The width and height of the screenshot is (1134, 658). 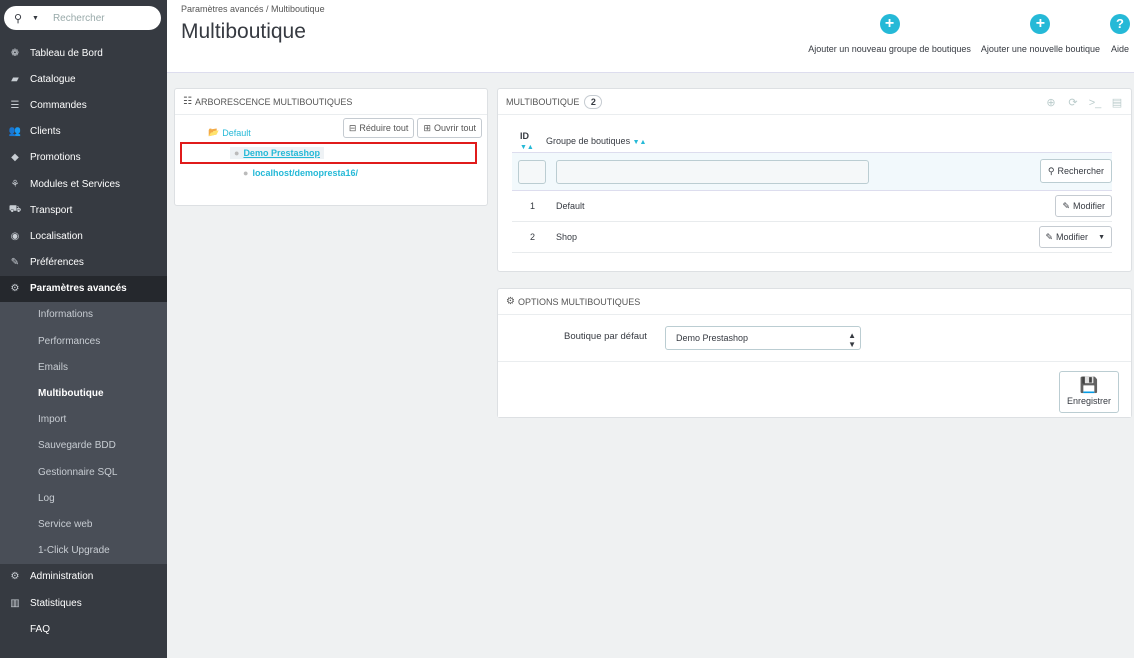 I want to click on column-header-group: Groupe de boutiques ▼▲, so click(x=593, y=141).